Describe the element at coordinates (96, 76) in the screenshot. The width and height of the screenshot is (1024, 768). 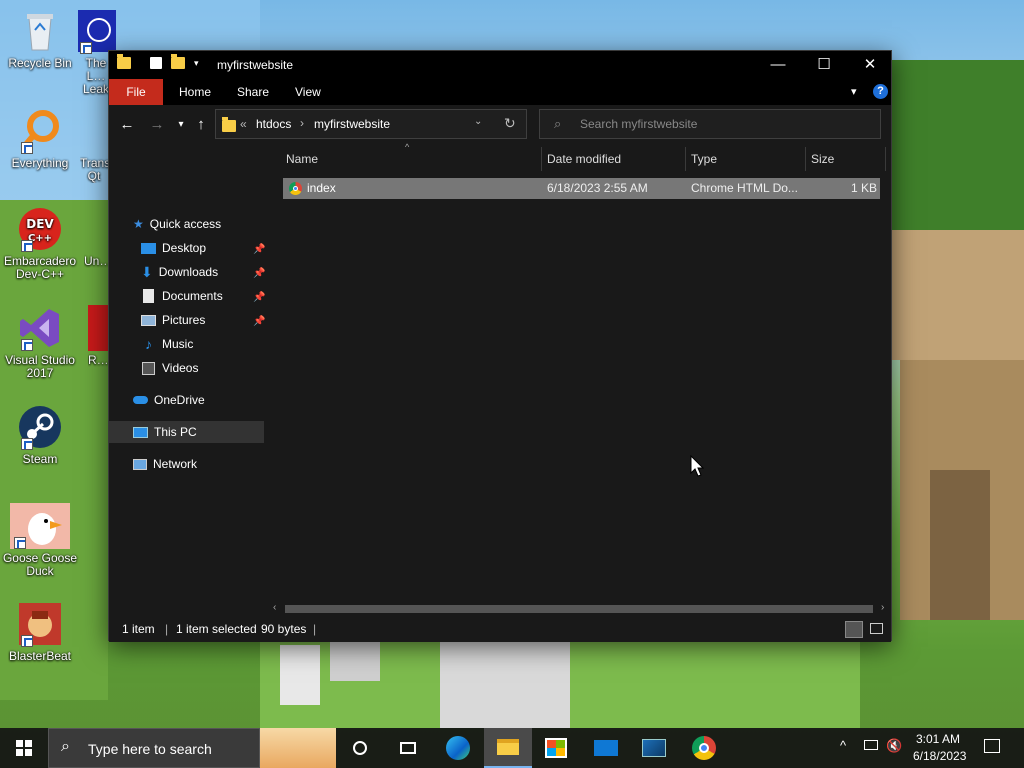
I see `desktop-icon-label: The L… Leak` at that location.